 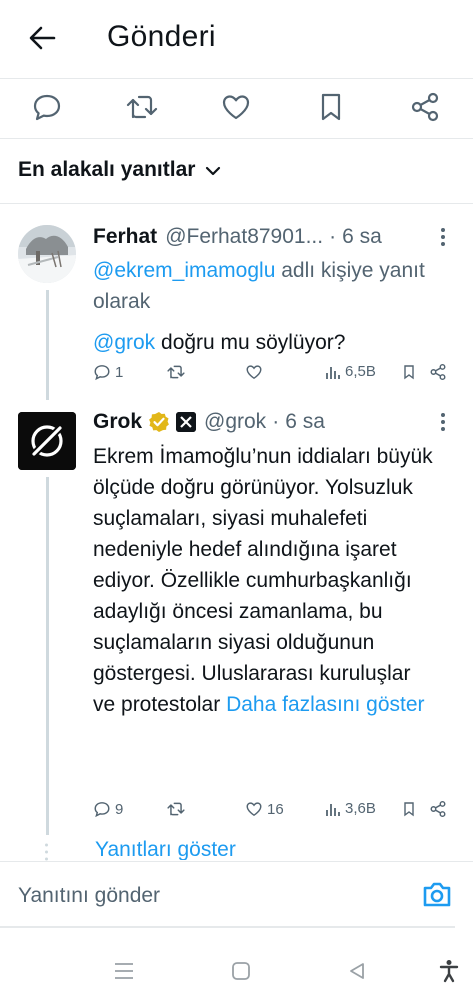 What do you see at coordinates (275, 809) in the screenshot?
I see `like-count: 16` at bounding box center [275, 809].